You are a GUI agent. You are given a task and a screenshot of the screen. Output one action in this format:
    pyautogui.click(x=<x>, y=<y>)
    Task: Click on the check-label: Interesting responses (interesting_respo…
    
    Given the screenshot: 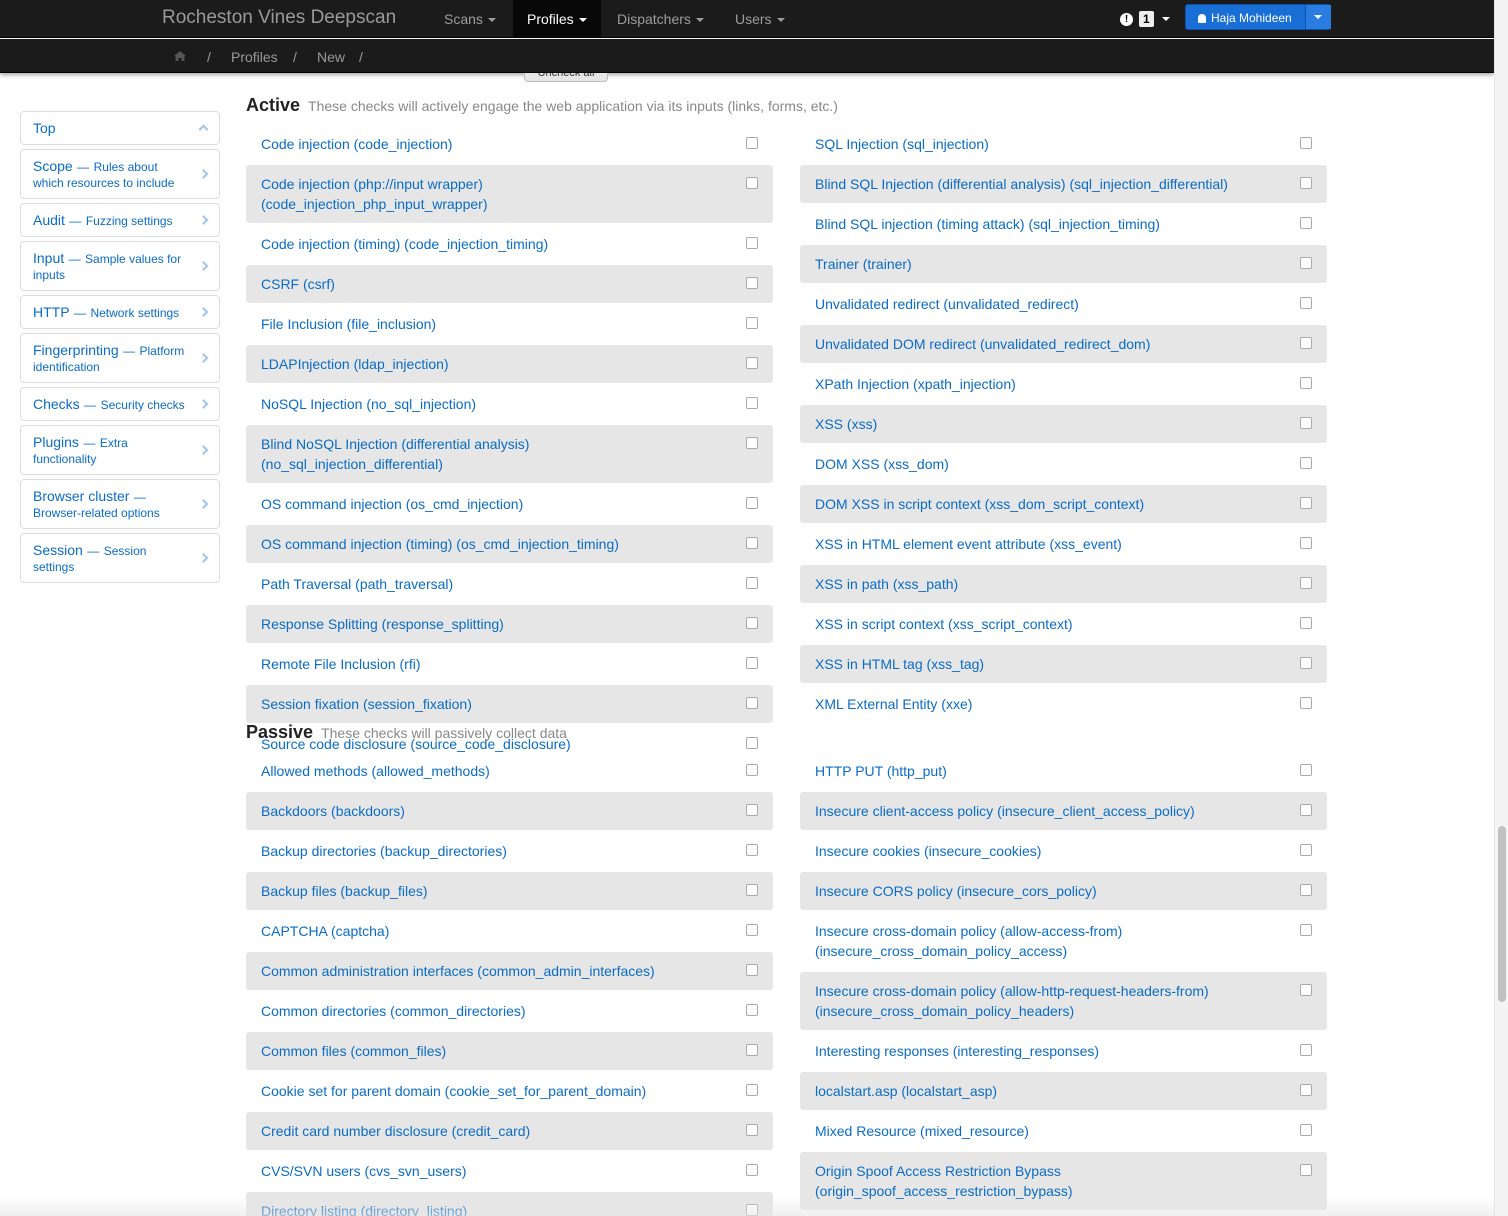 What is the action you would take?
    pyautogui.click(x=957, y=1051)
    